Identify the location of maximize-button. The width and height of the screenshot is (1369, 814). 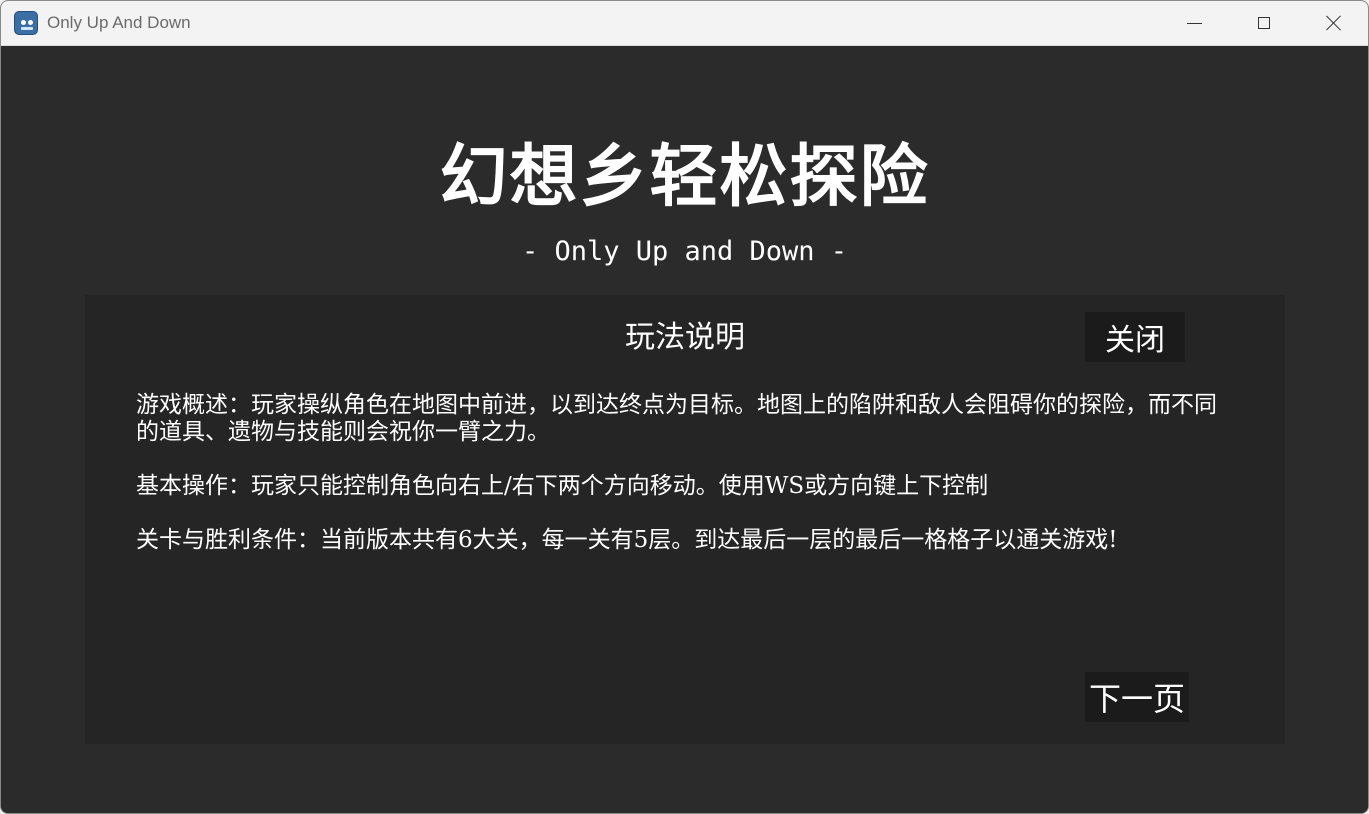
(1264, 23).